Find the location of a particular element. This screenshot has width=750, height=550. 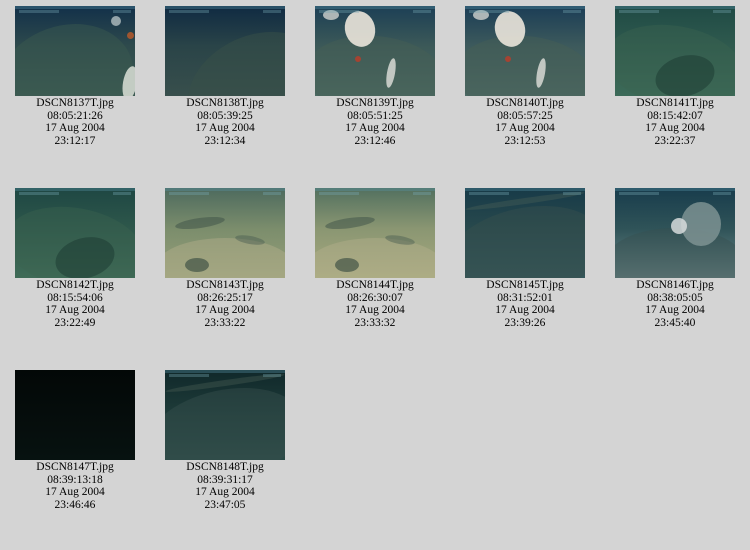

timecode: 08:15:54:06 is located at coordinates (75, 297).